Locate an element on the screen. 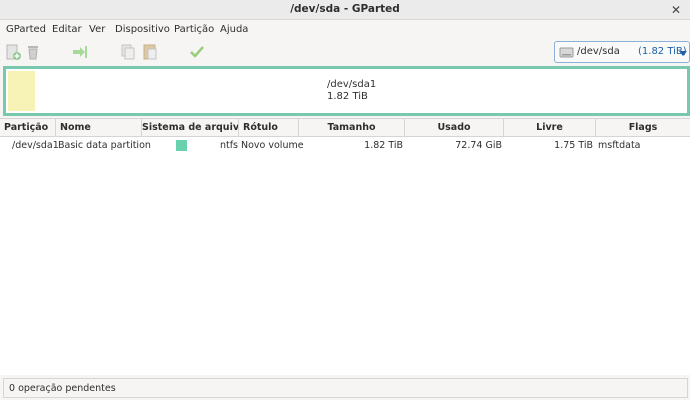  cell-livre: 1.75 TiB is located at coordinates (573, 145).